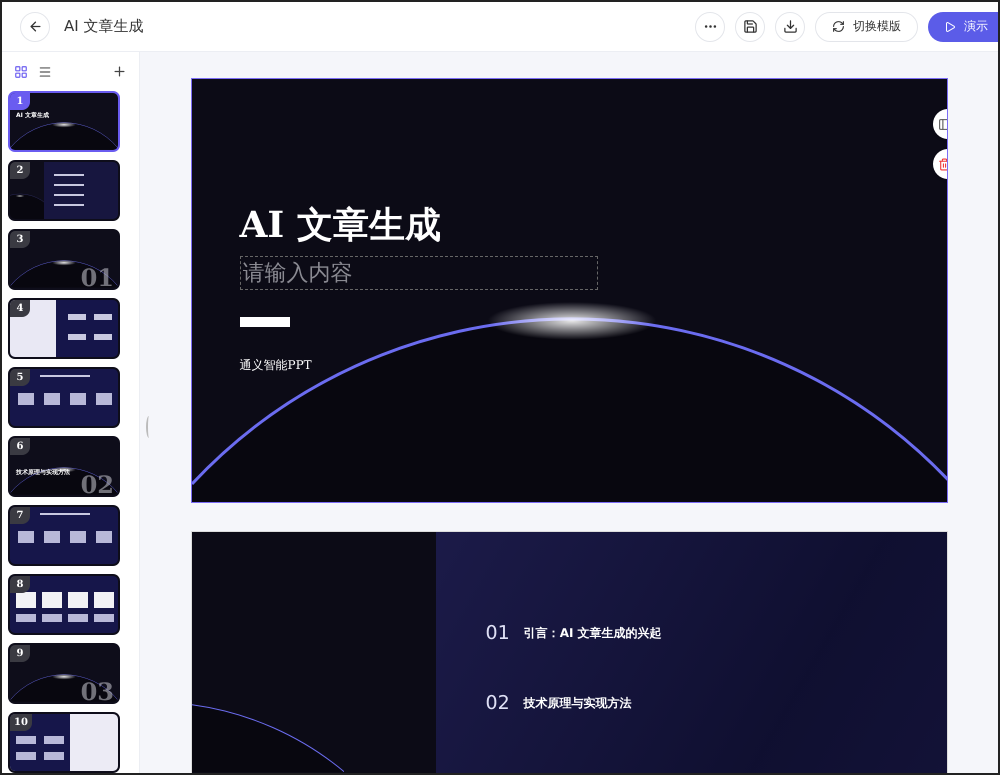 Image resolution: width=1000 pixels, height=775 pixels. Describe the element at coordinates (20, 584) in the screenshot. I see `slide-number: 8` at that location.